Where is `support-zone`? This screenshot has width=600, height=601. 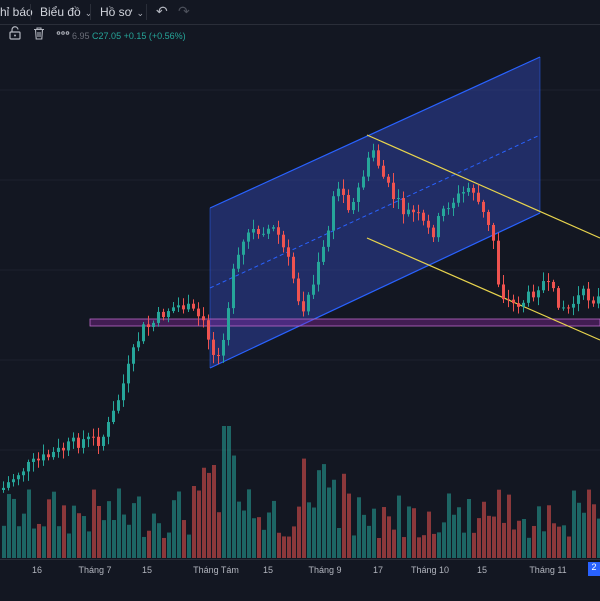
support-zone is located at coordinates (344, 322).